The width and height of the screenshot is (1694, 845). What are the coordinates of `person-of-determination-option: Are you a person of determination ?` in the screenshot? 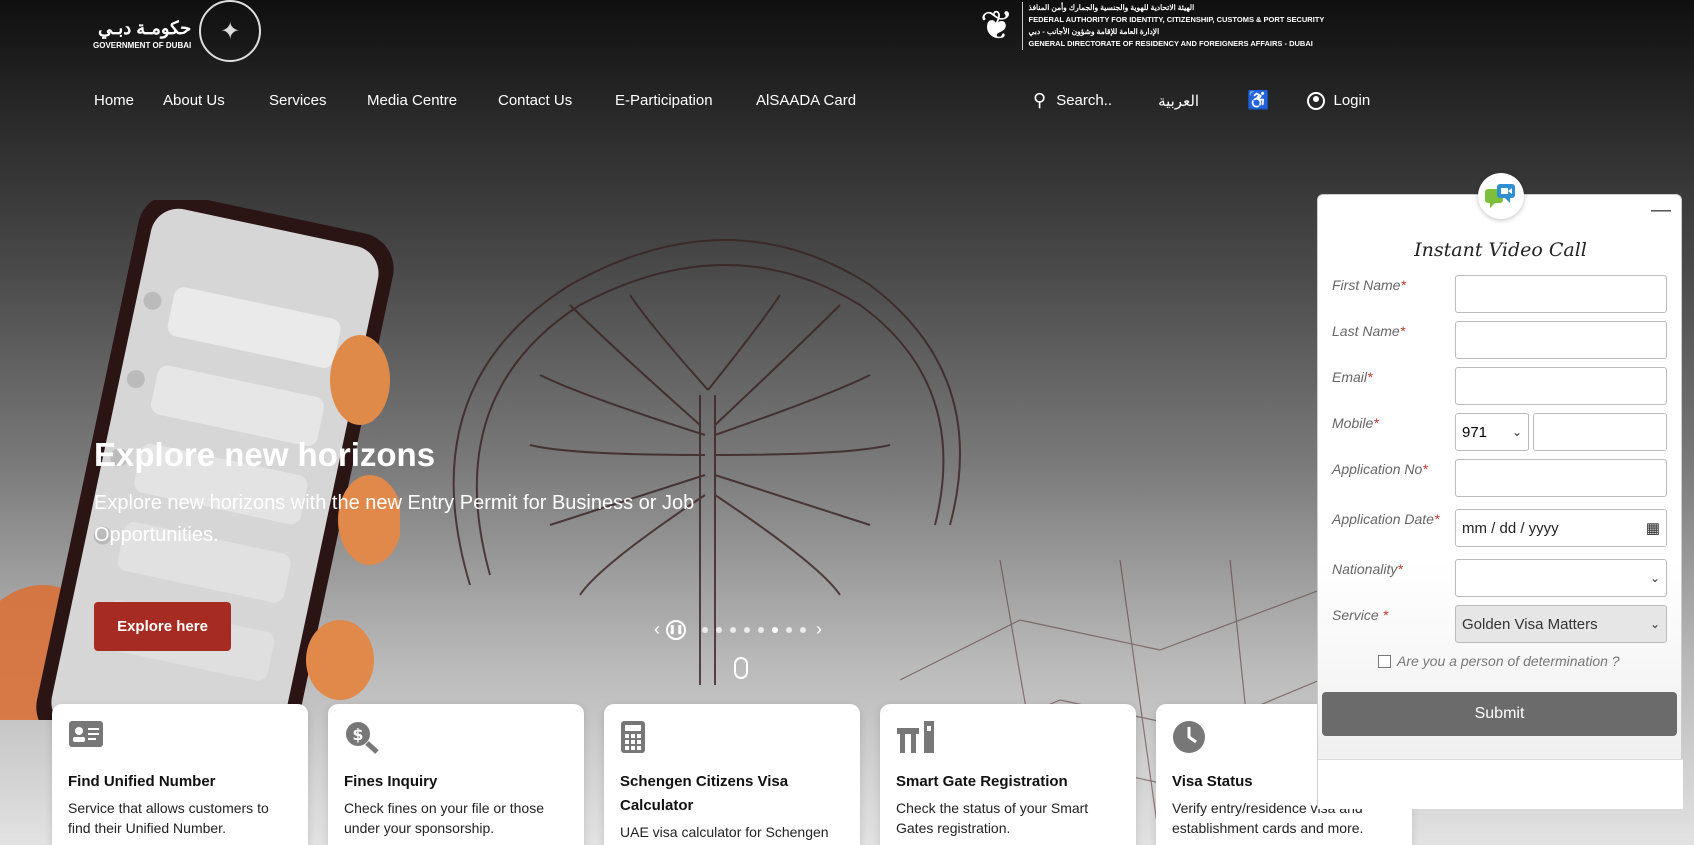 It's located at (1499, 661).